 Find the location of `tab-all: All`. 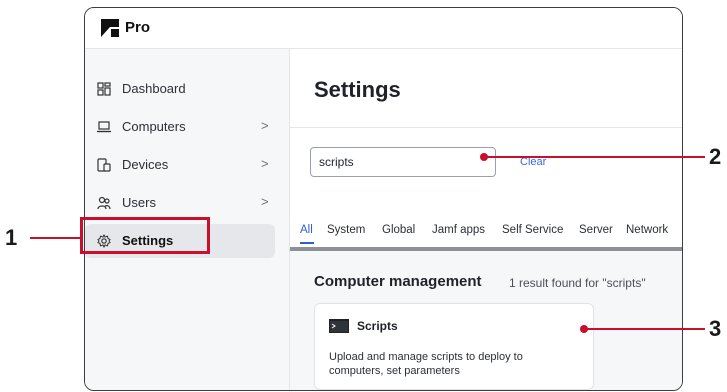

tab-all: All is located at coordinates (306, 230).